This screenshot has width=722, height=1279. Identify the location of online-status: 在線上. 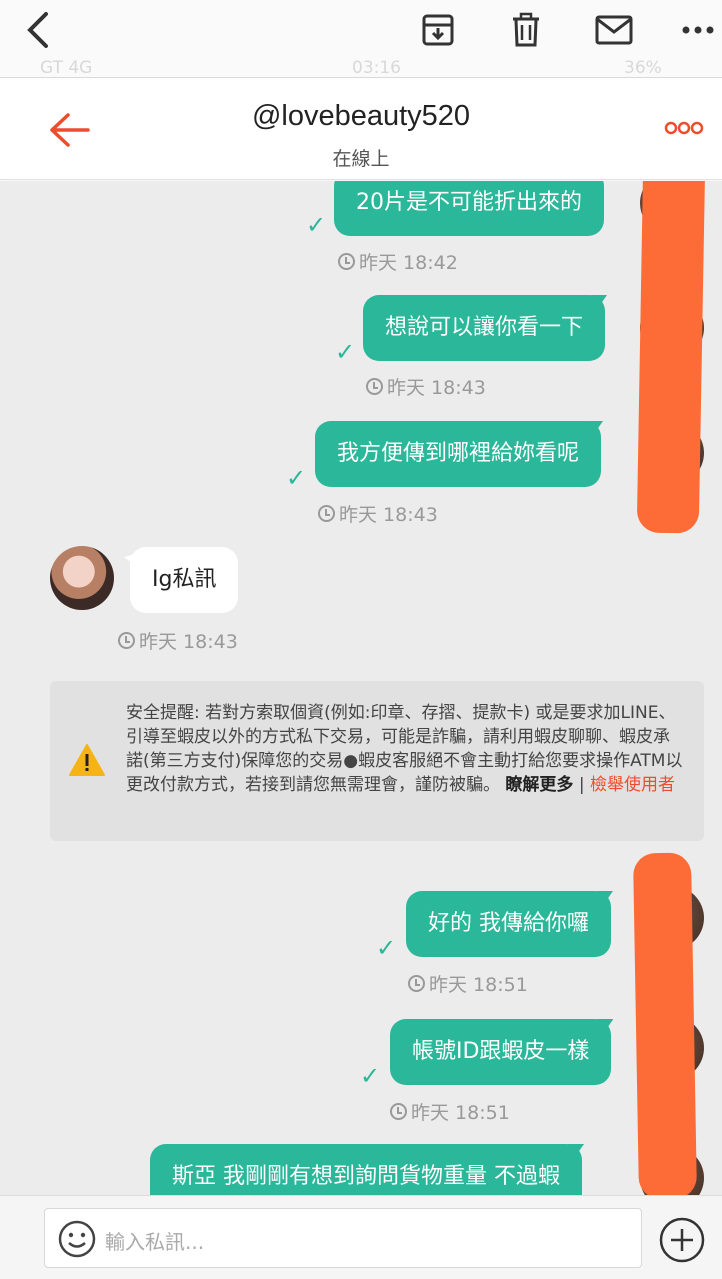
(361, 159).